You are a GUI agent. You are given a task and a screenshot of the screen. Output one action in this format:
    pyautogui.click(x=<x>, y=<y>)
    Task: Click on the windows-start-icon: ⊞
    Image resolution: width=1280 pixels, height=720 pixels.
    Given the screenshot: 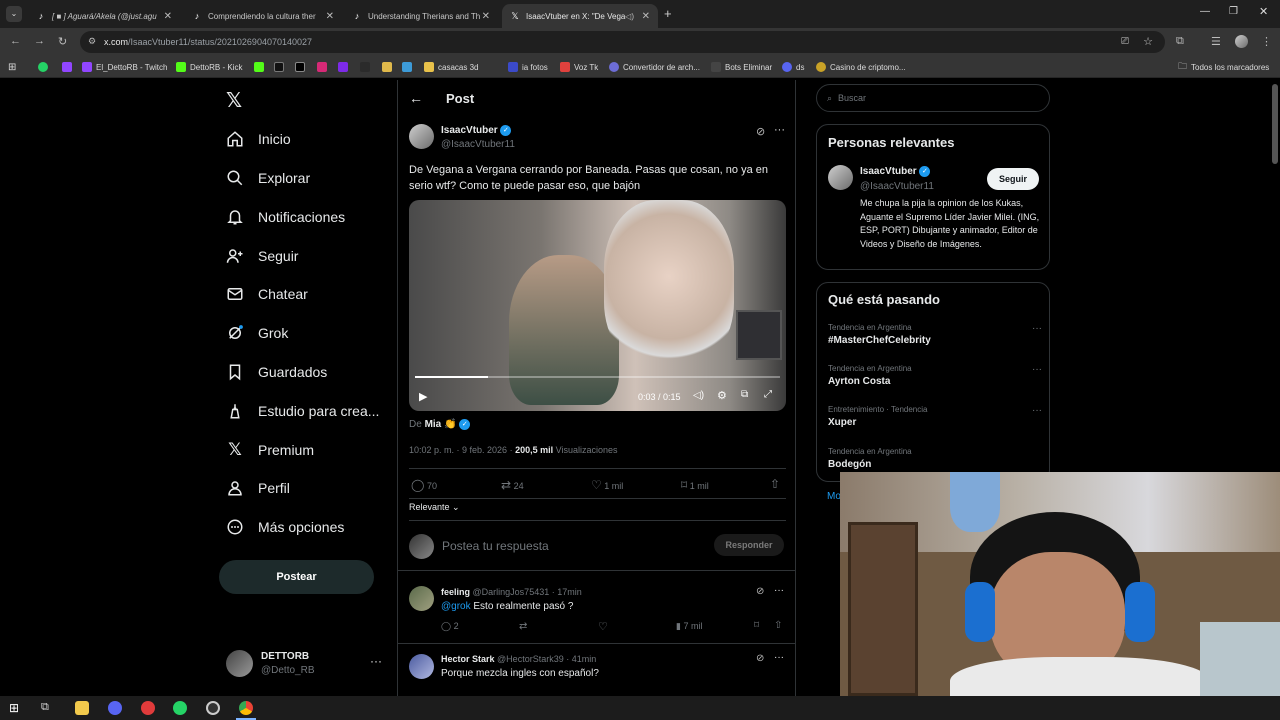 What is the action you would take?
    pyautogui.click(x=14, y=708)
    